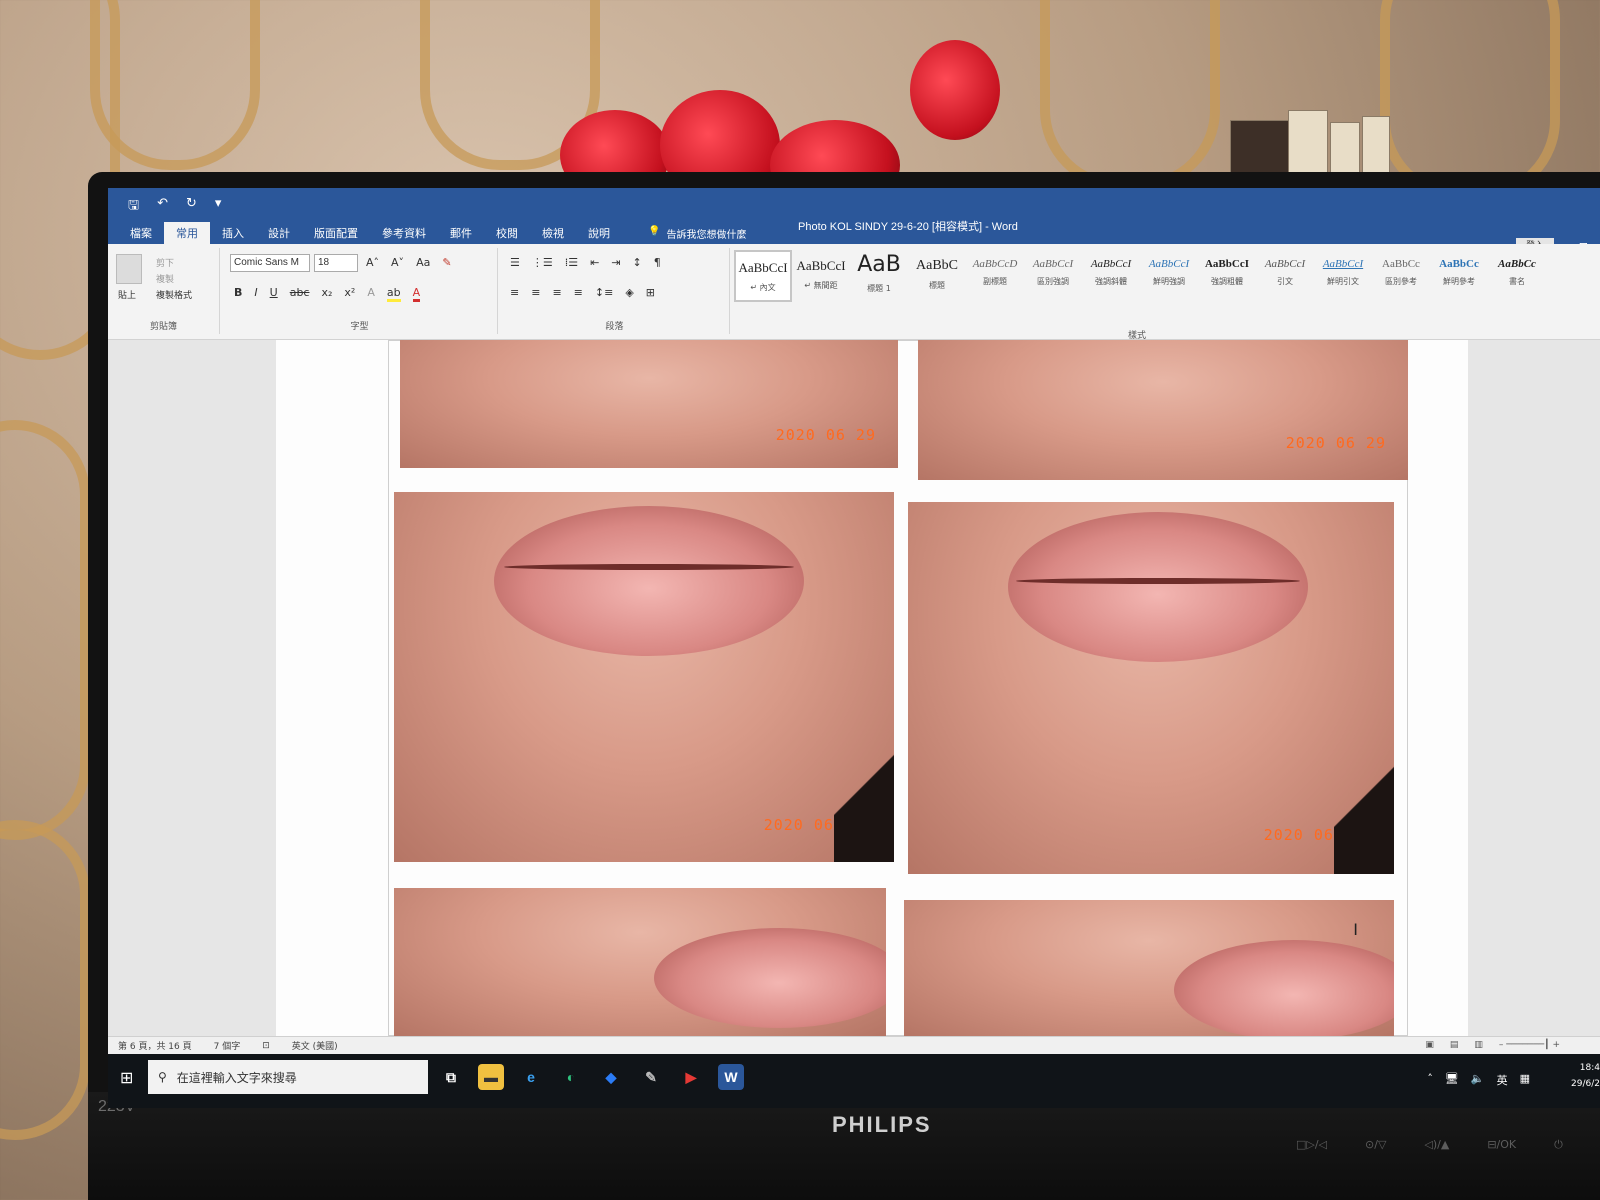  What do you see at coordinates (300, 294) in the screenshot?
I see `strikethrough-icon: abc` at bounding box center [300, 294].